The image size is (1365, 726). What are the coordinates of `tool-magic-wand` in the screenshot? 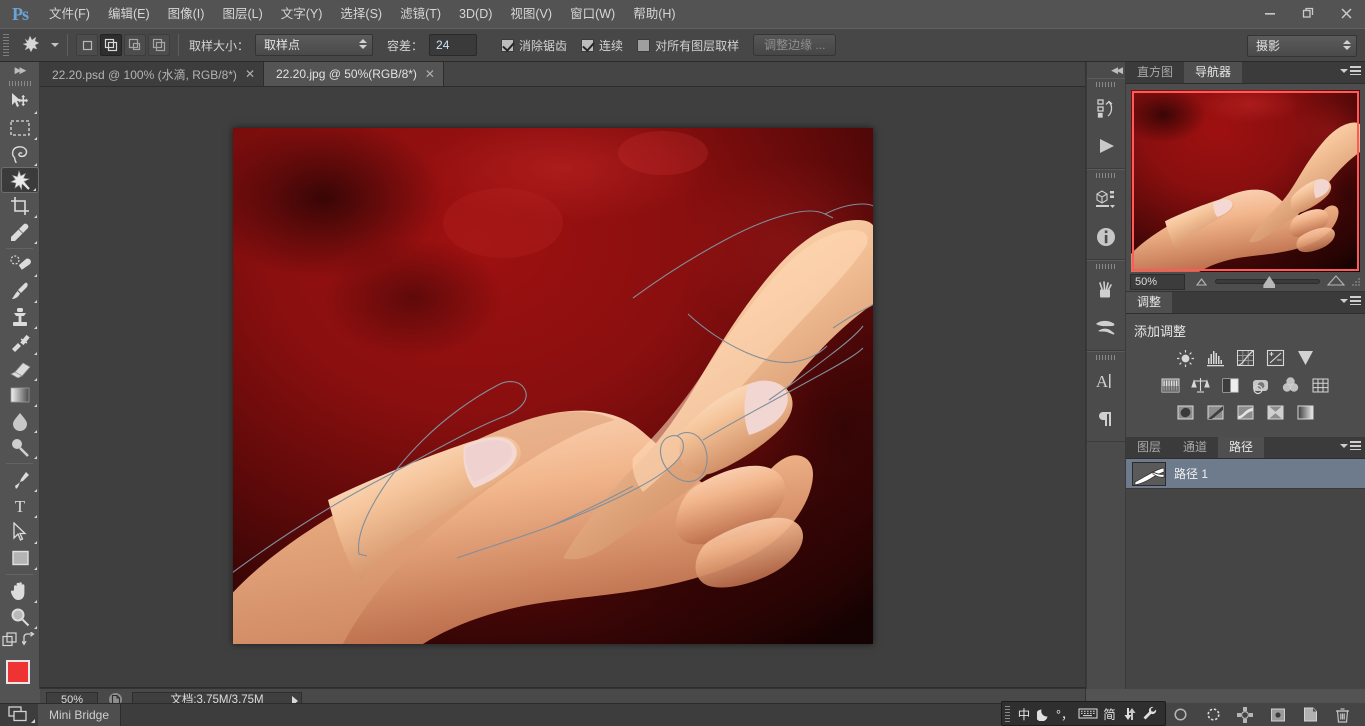 It's located at (20, 180).